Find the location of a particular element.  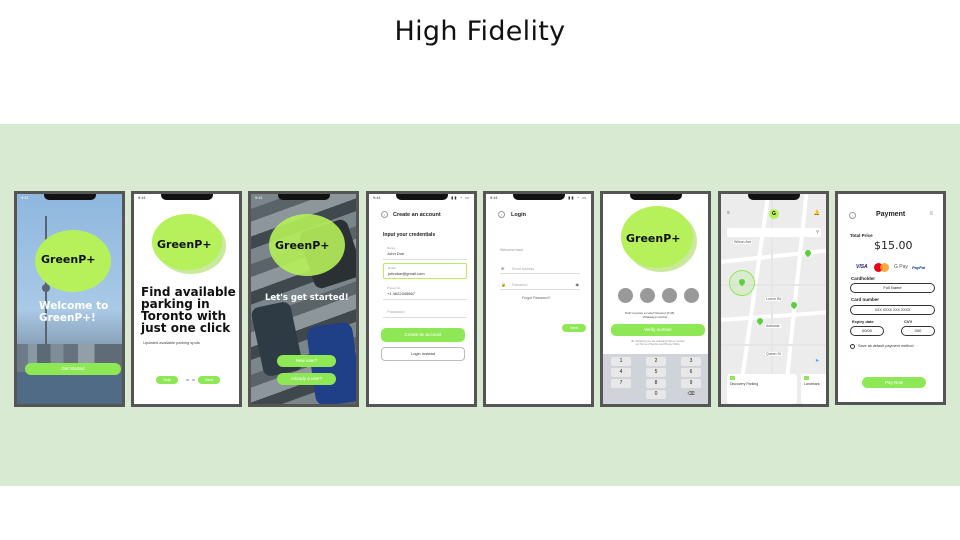

onboarding-subtext: Updated available parking spots is located at coordinates (171, 342).